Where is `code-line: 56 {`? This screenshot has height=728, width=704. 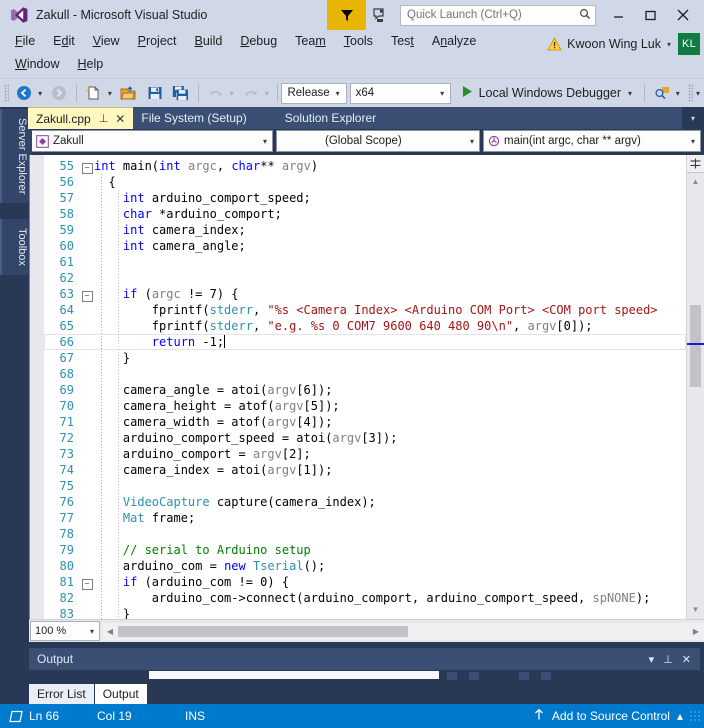
code-line: 56 { is located at coordinates (365, 182).